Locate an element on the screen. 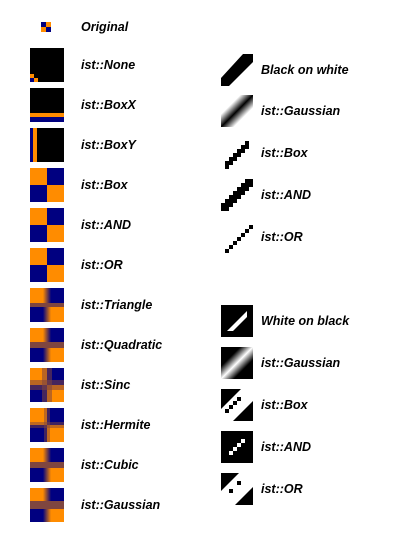 The width and height of the screenshot is (400, 540). wob-thumb-original is located at coordinates (237, 321).